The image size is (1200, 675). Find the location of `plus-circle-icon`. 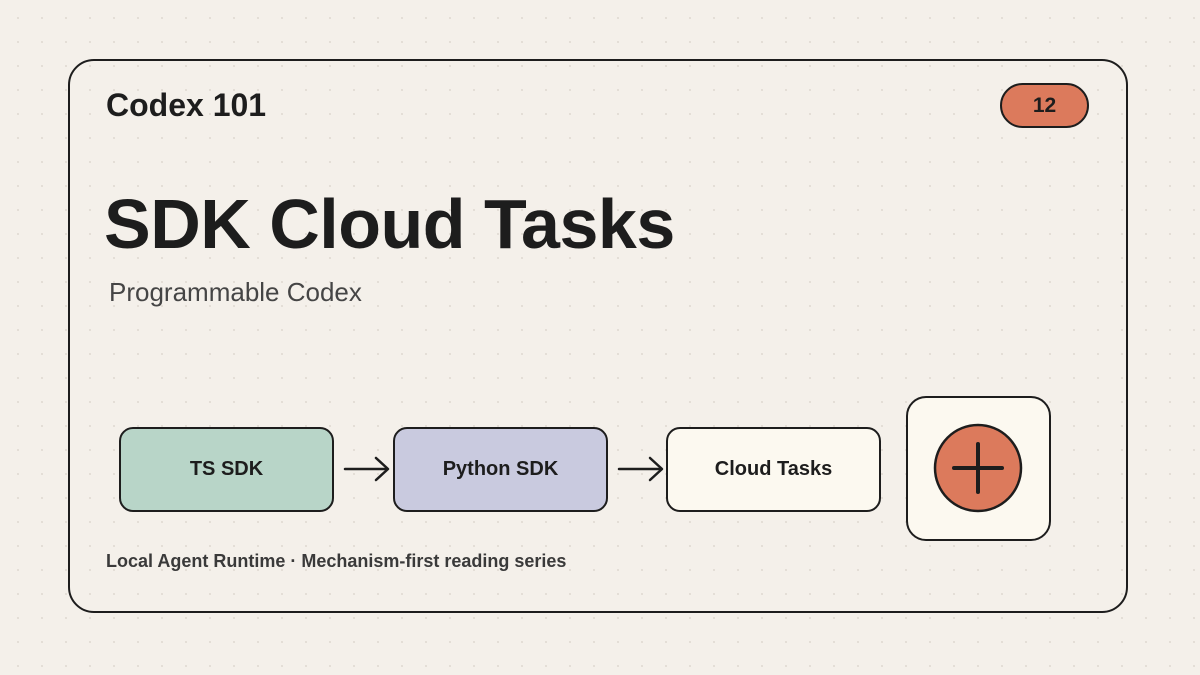

plus-circle-icon is located at coordinates (978, 468).